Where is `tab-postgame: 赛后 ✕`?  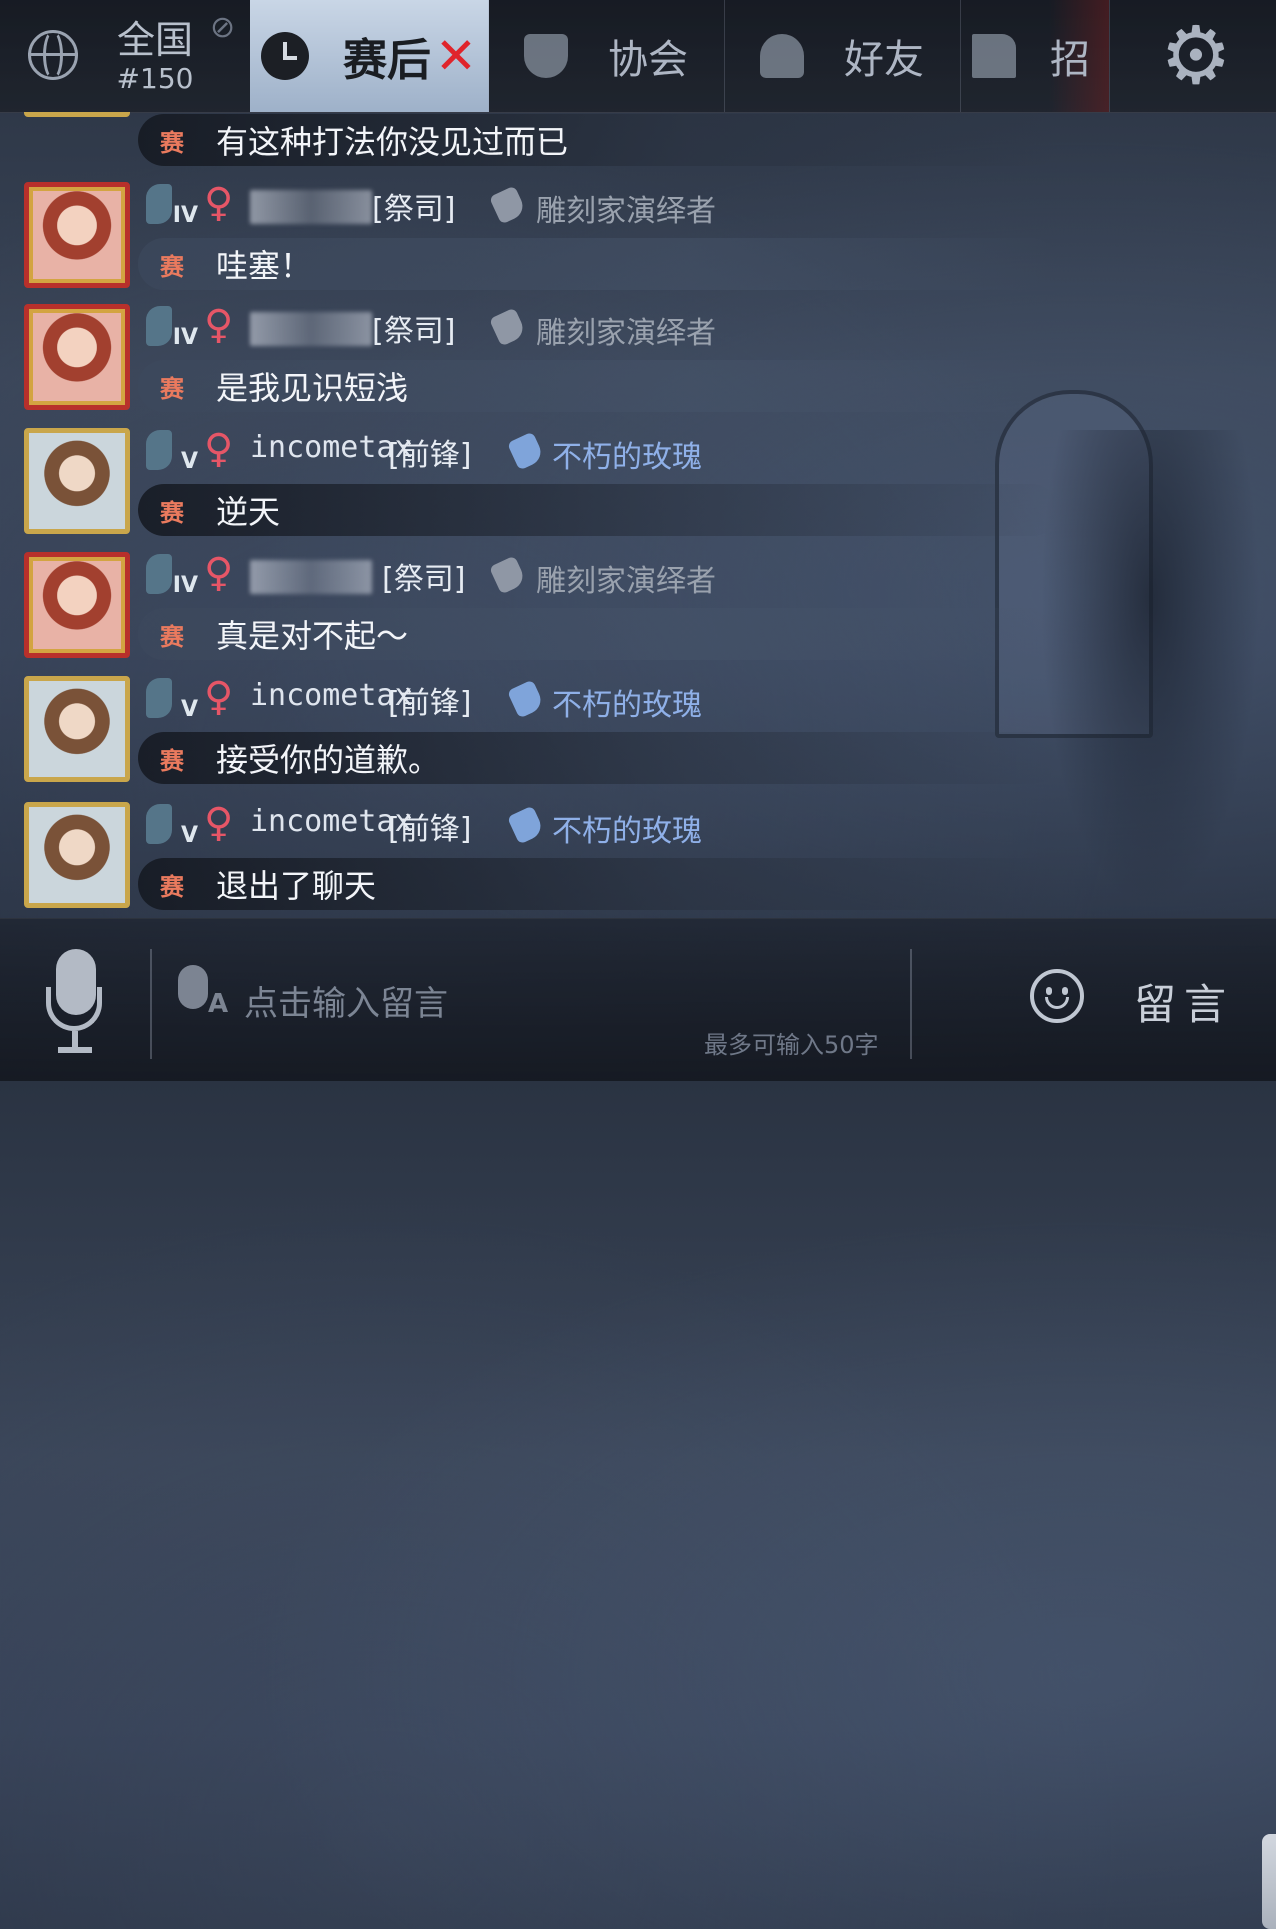
tab-postgame: 赛后 ✕ is located at coordinates (369, 56).